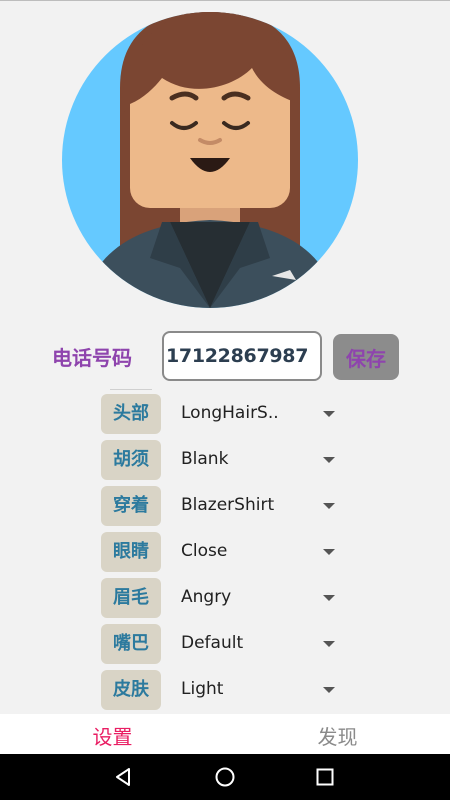  What do you see at coordinates (131, 552) in the screenshot?
I see `option-label: 眼睛` at bounding box center [131, 552].